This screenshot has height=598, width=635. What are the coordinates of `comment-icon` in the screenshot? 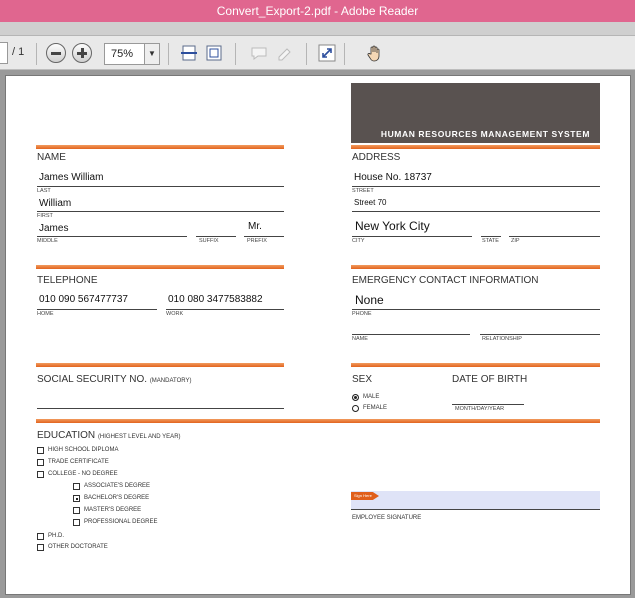 It's located at (259, 53).